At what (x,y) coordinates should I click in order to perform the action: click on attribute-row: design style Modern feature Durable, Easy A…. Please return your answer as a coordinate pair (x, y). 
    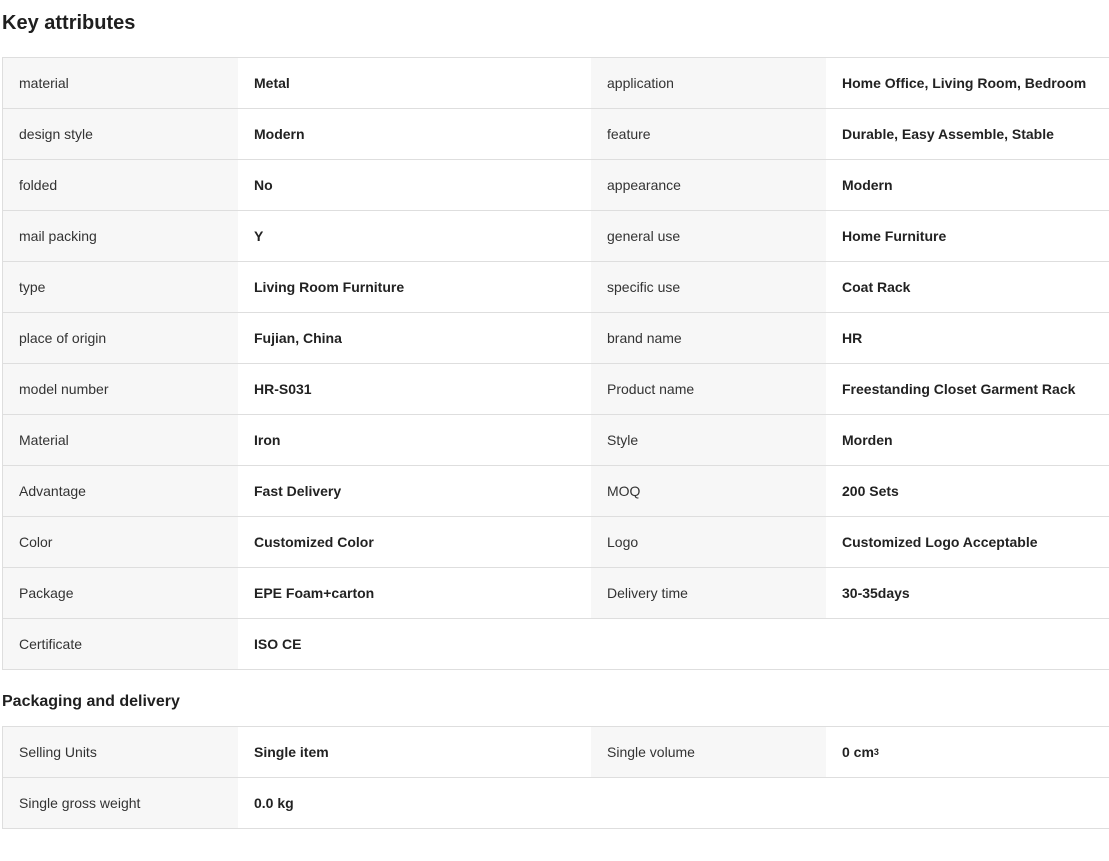
    Looking at the image, I should click on (556, 134).